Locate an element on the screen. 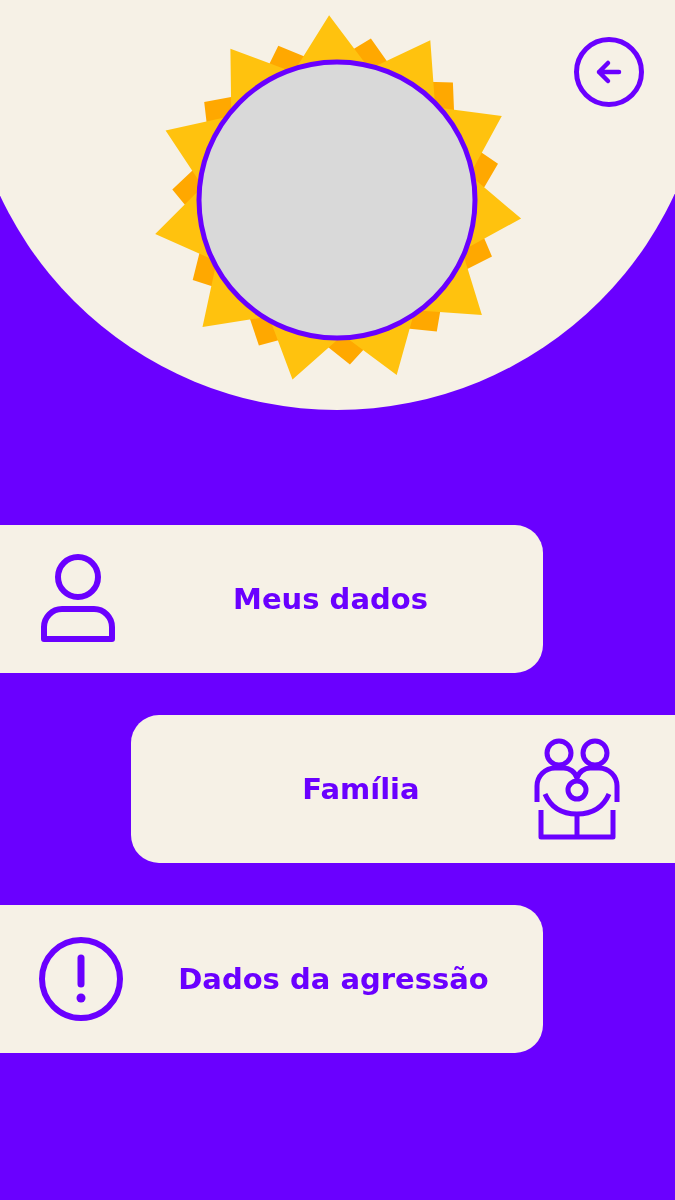  person-icon is located at coordinates (78, 599).